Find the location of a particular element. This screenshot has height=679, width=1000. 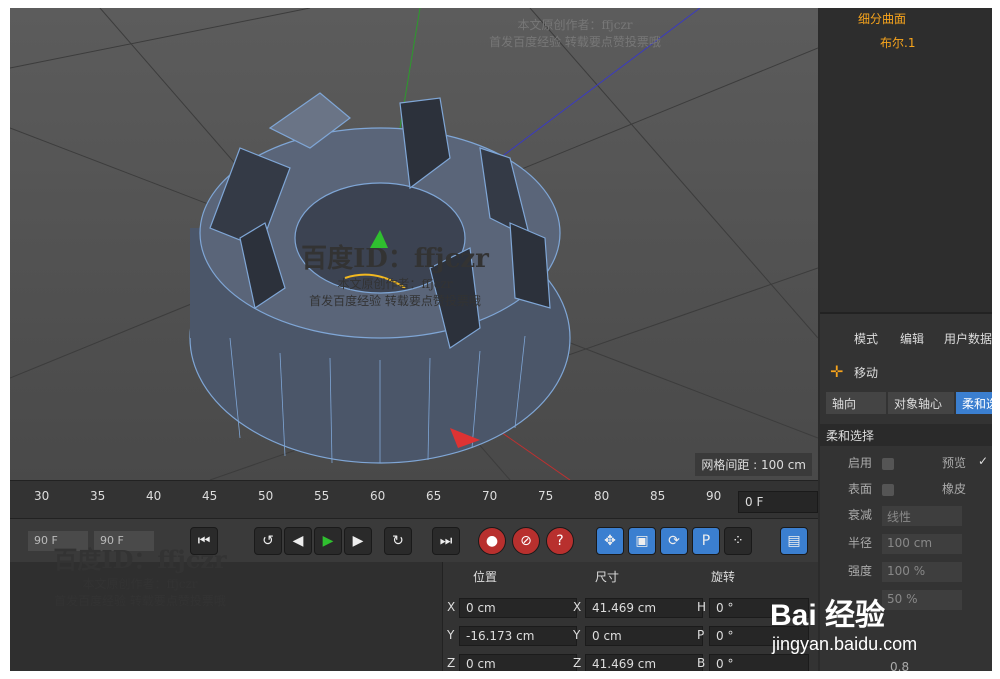

timeline-tick: 40 is located at coordinates (154, 496).